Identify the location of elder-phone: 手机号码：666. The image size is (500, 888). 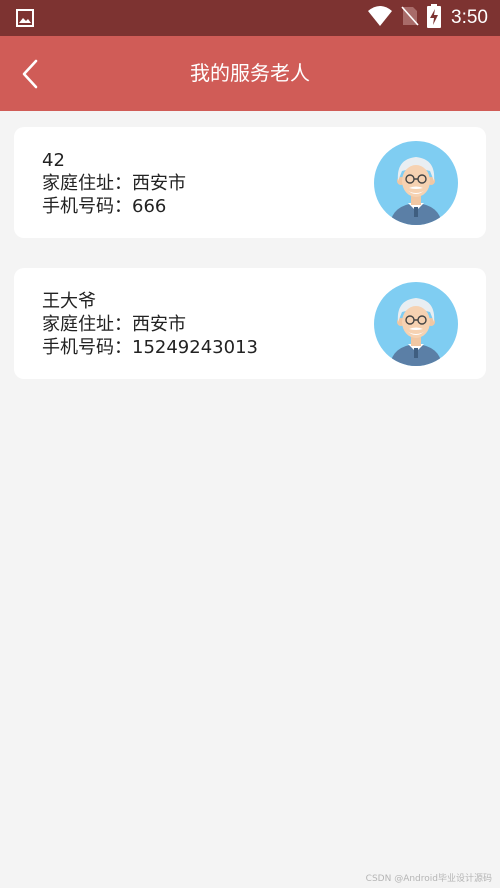
(104, 206).